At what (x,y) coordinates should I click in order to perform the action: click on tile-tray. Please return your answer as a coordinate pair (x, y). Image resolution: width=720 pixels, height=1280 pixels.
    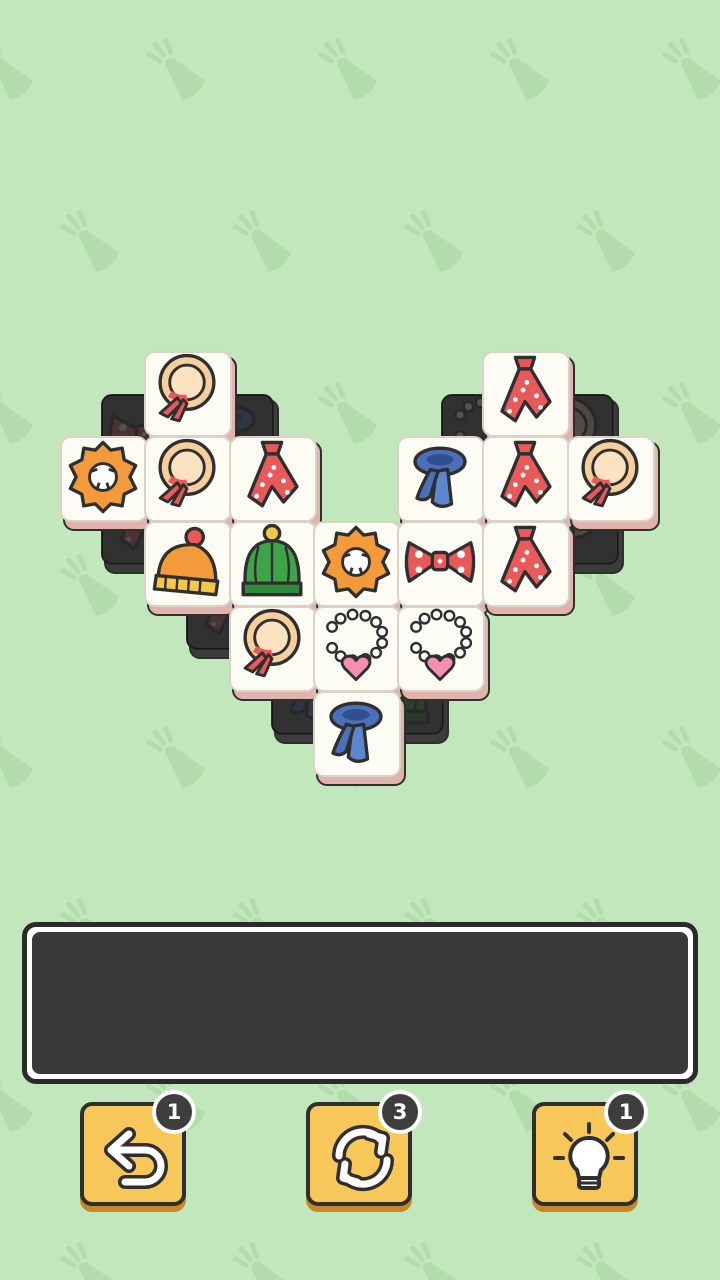
    Looking at the image, I should click on (360, 1003).